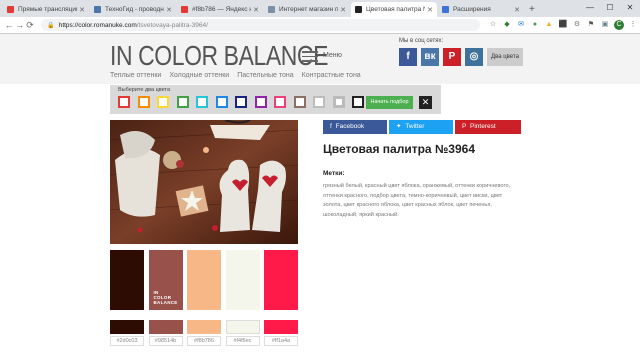 The width and height of the screenshot is (640, 360). I want to click on menu-label: Меню, so click(332, 55).